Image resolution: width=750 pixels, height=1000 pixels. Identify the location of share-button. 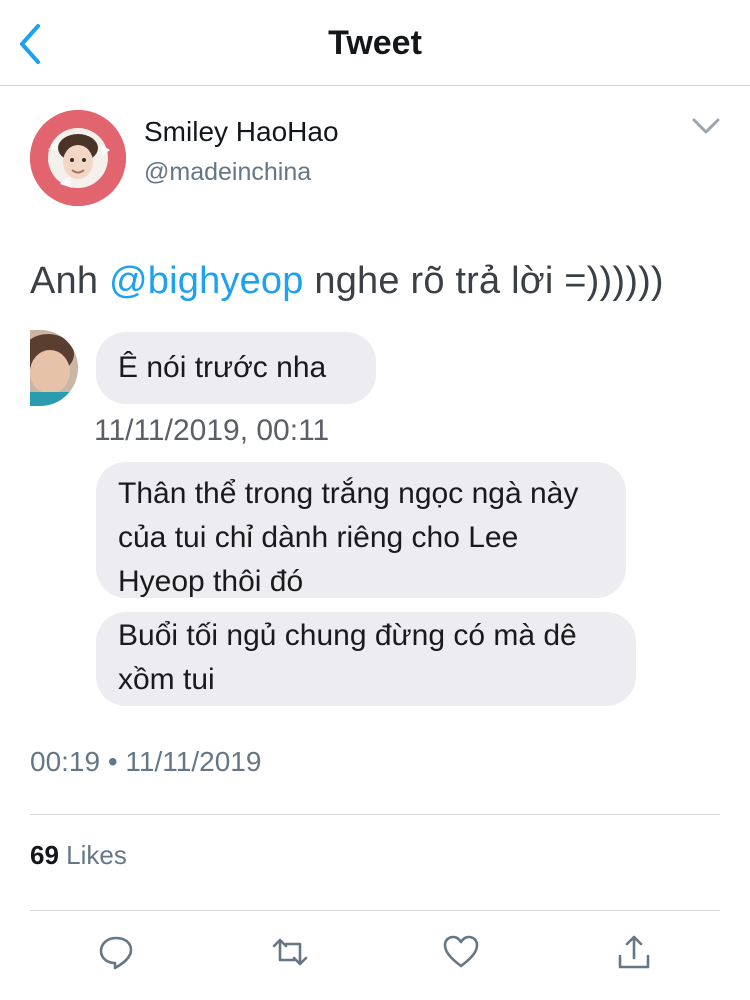
(634, 952).